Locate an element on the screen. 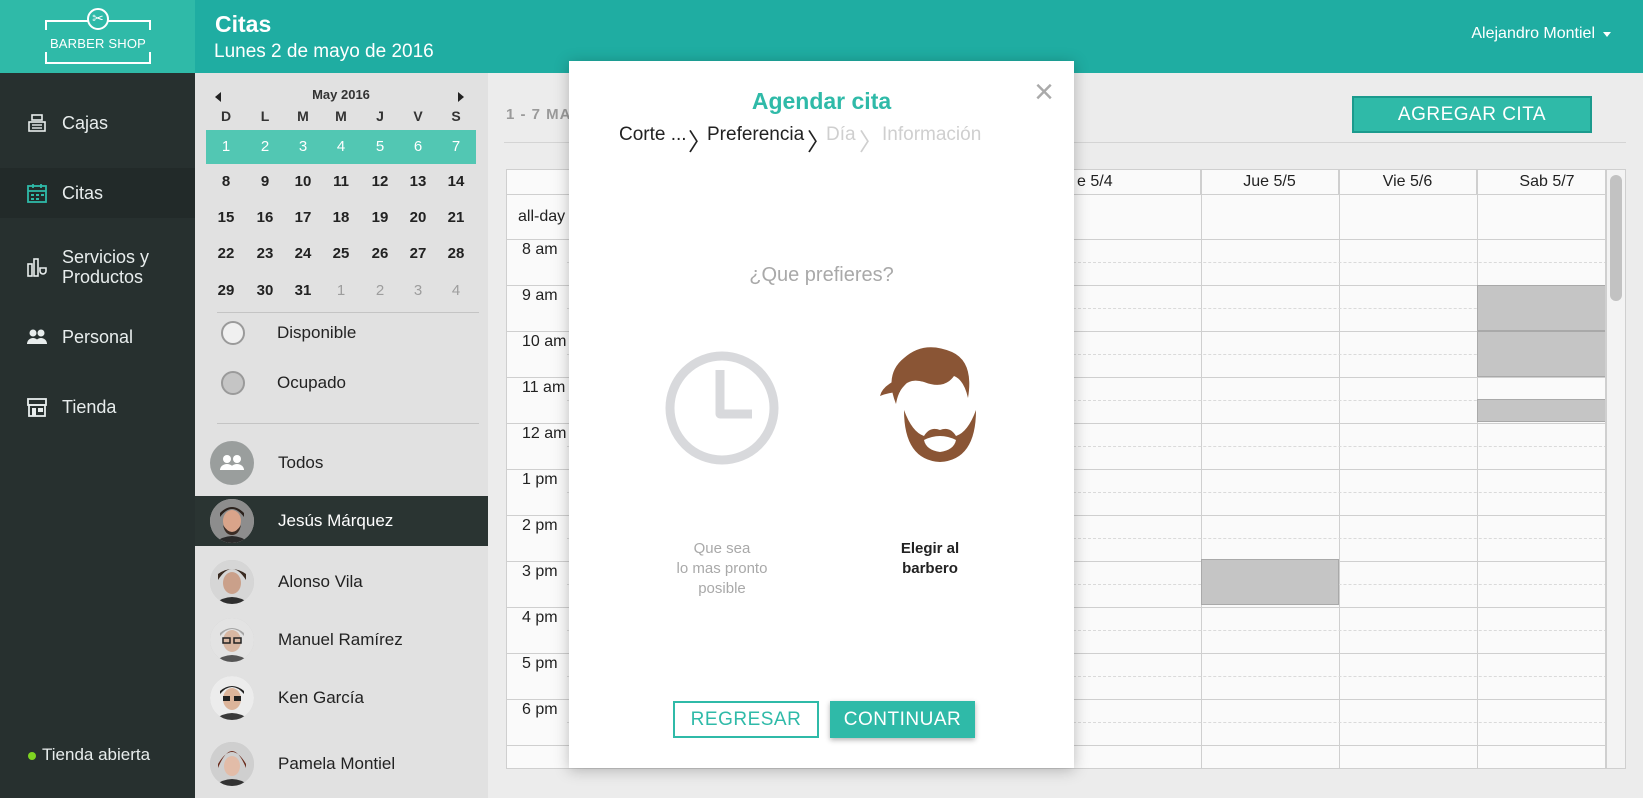  step-preferencia: Preferencia is located at coordinates (755, 135).